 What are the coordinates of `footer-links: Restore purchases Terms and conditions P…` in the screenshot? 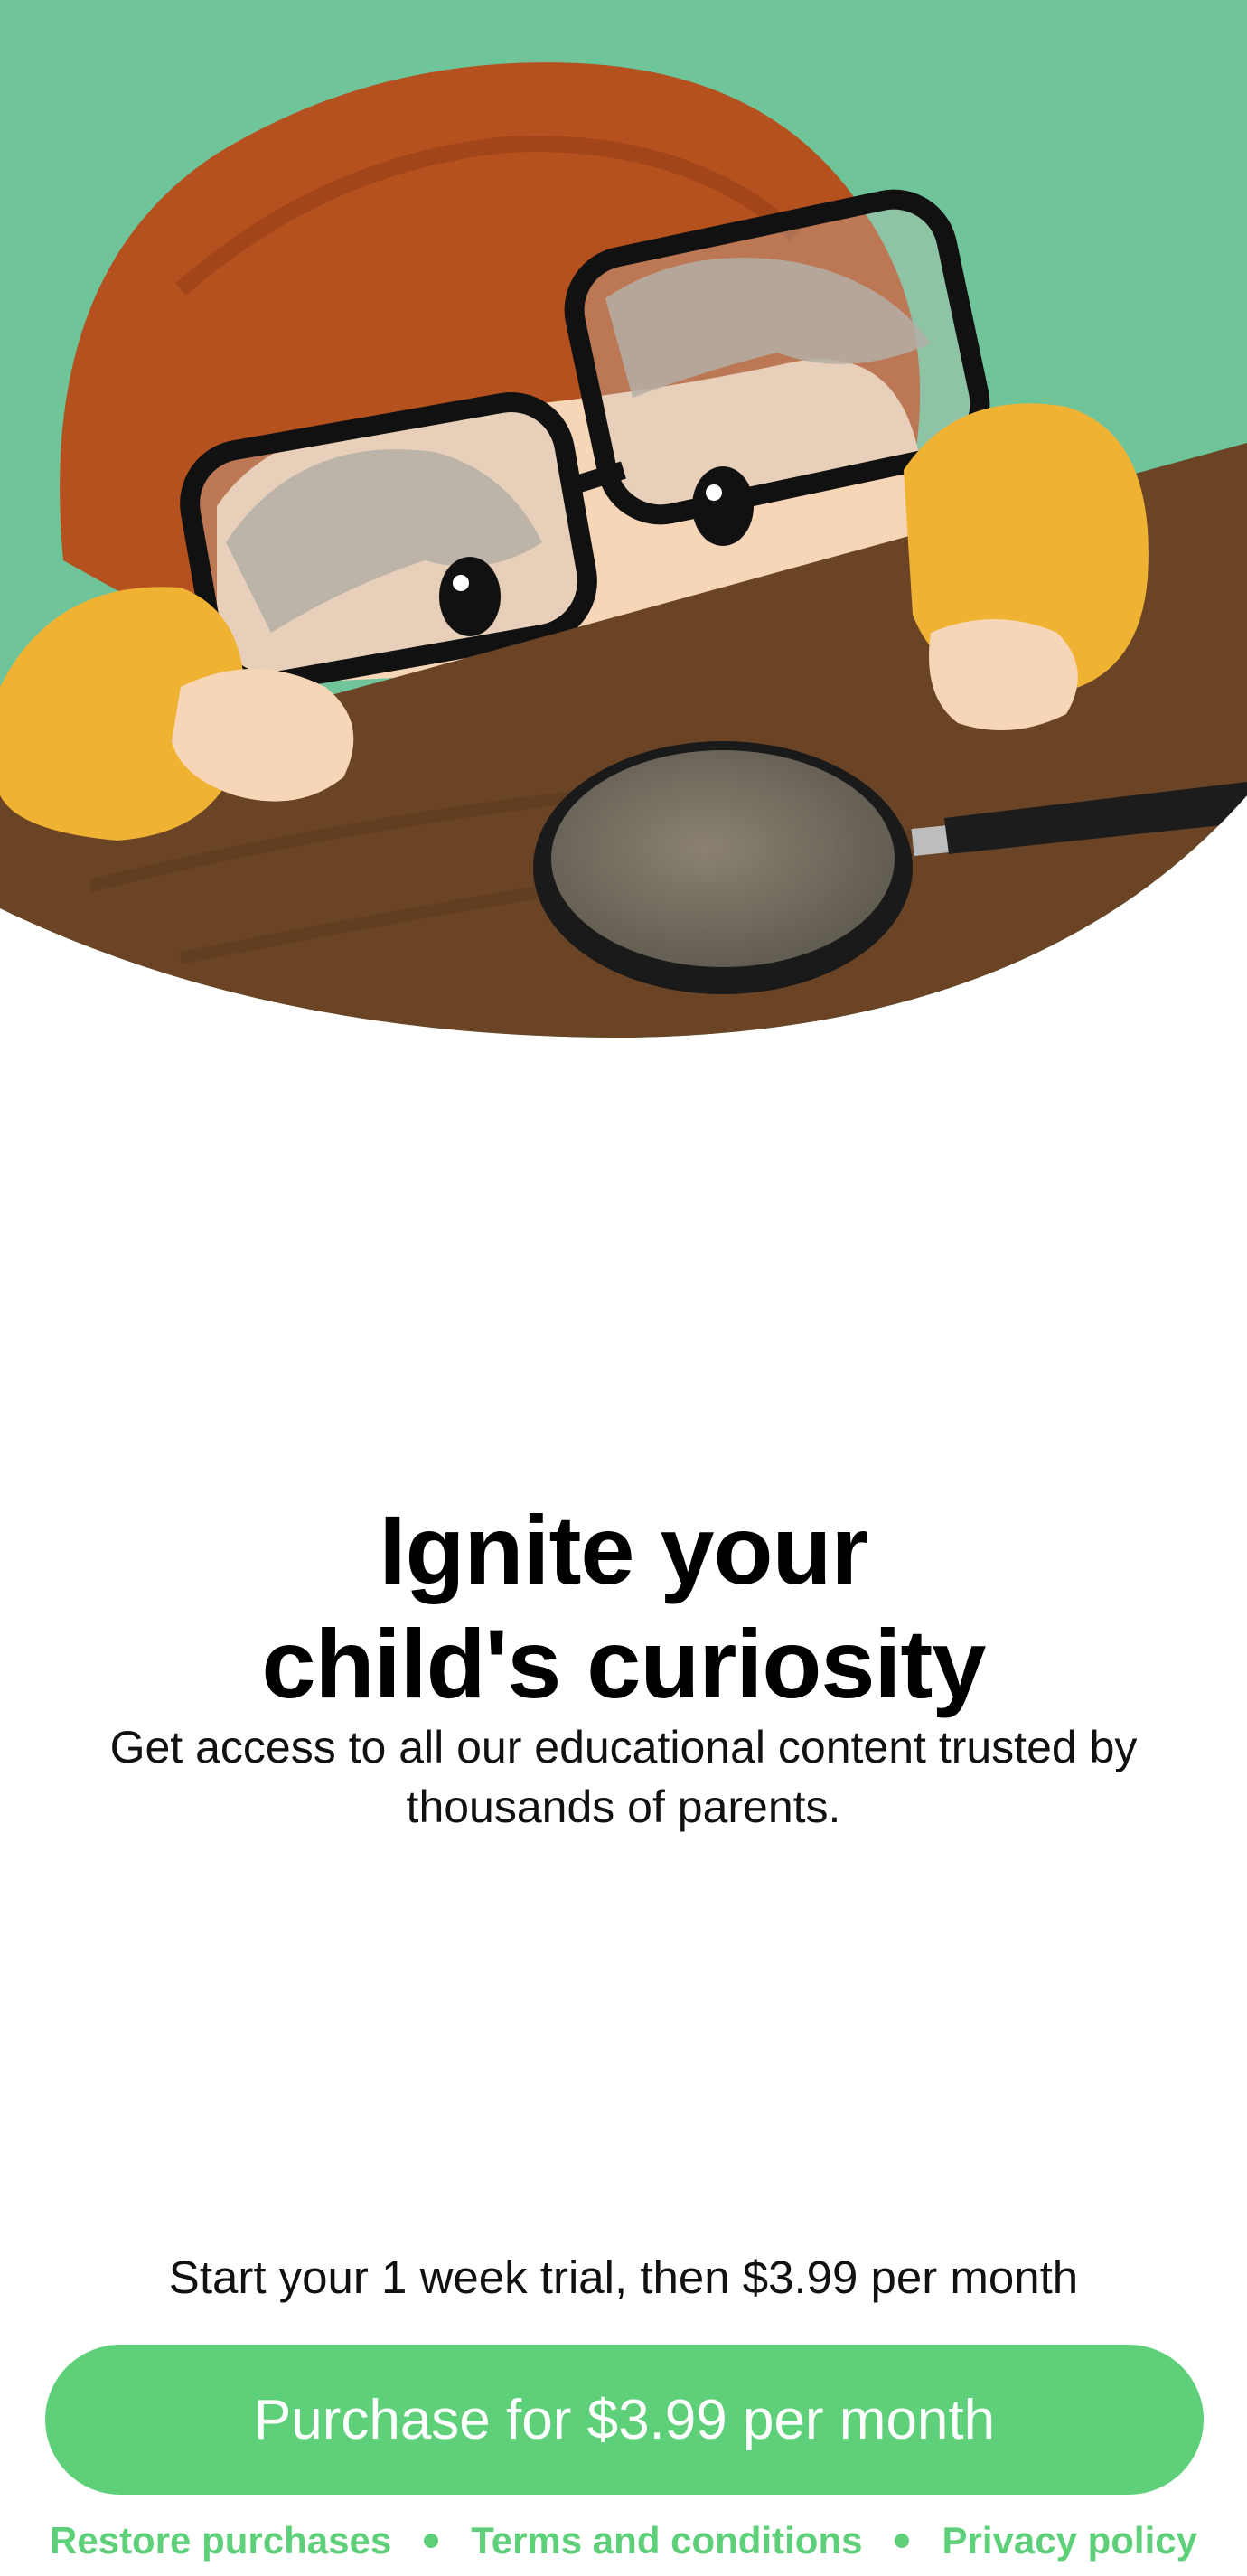 It's located at (623, 2541).